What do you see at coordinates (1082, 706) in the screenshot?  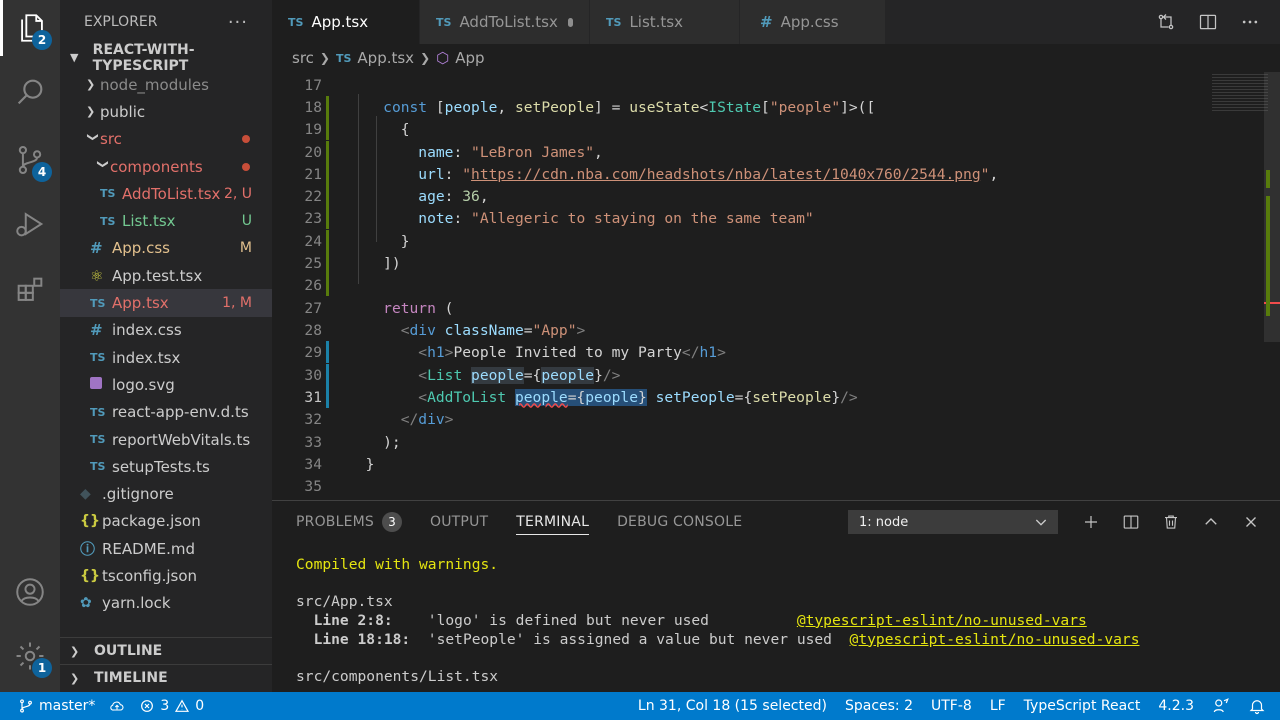 I see `language-mode: TypeScript React` at bounding box center [1082, 706].